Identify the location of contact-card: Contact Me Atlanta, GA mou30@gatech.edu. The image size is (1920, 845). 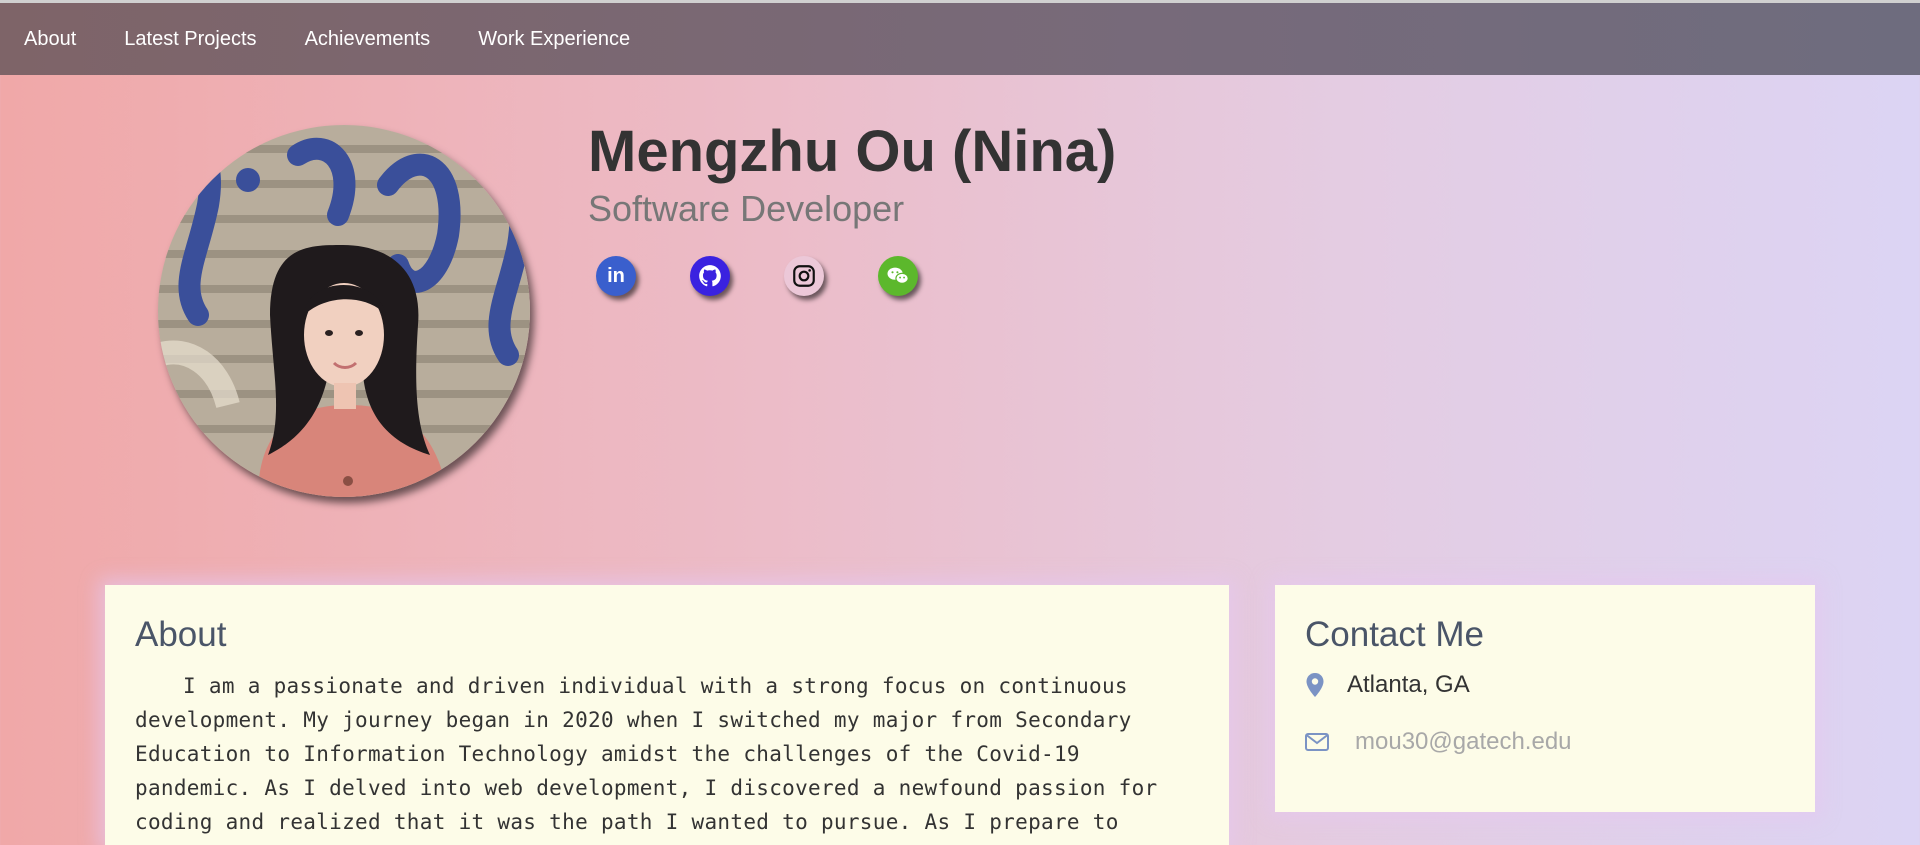
(1545, 698).